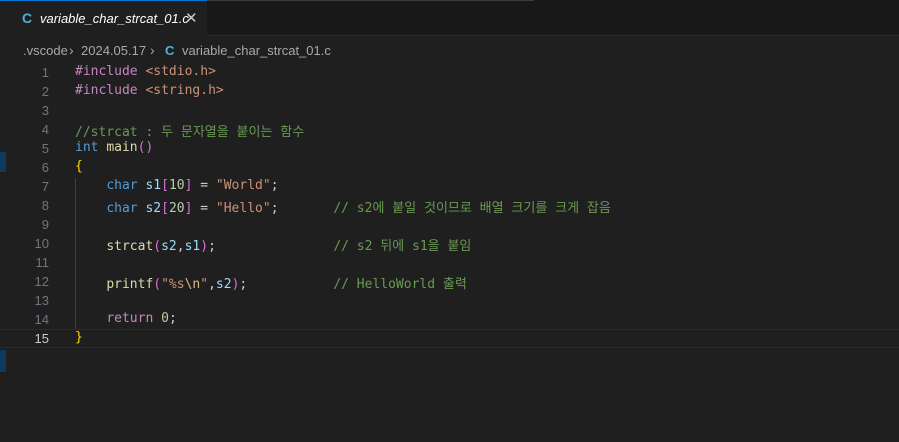  Describe the element at coordinates (449, 319) in the screenshot. I see `code-line: 14 return 0;` at that location.